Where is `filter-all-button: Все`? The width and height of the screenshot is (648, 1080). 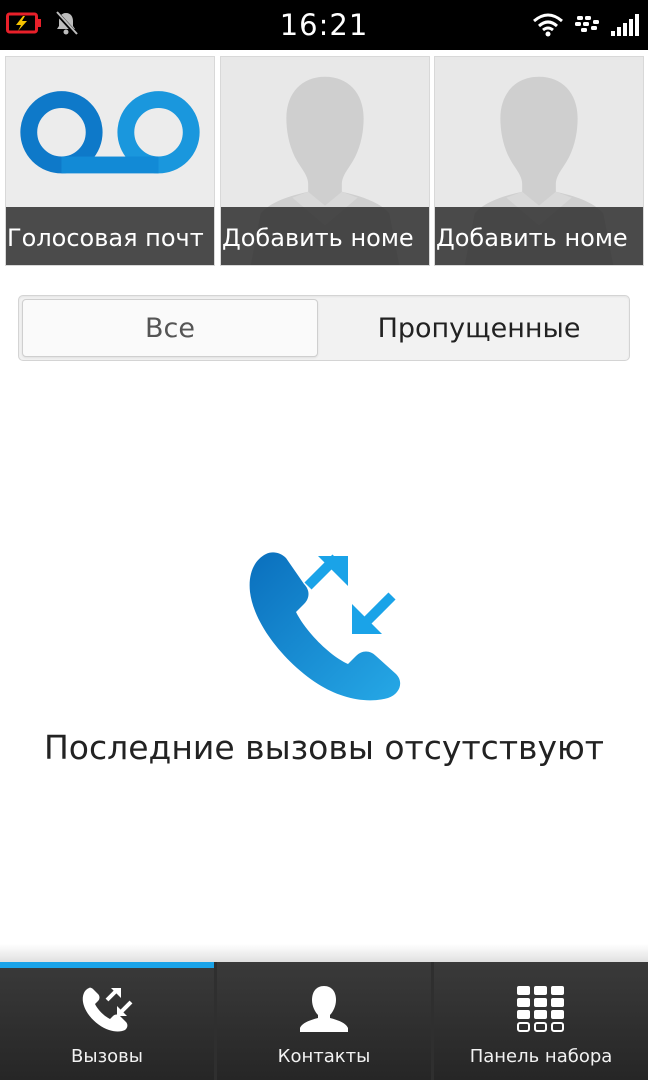
filter-all-button: Все is located at coordinates (170, 328).